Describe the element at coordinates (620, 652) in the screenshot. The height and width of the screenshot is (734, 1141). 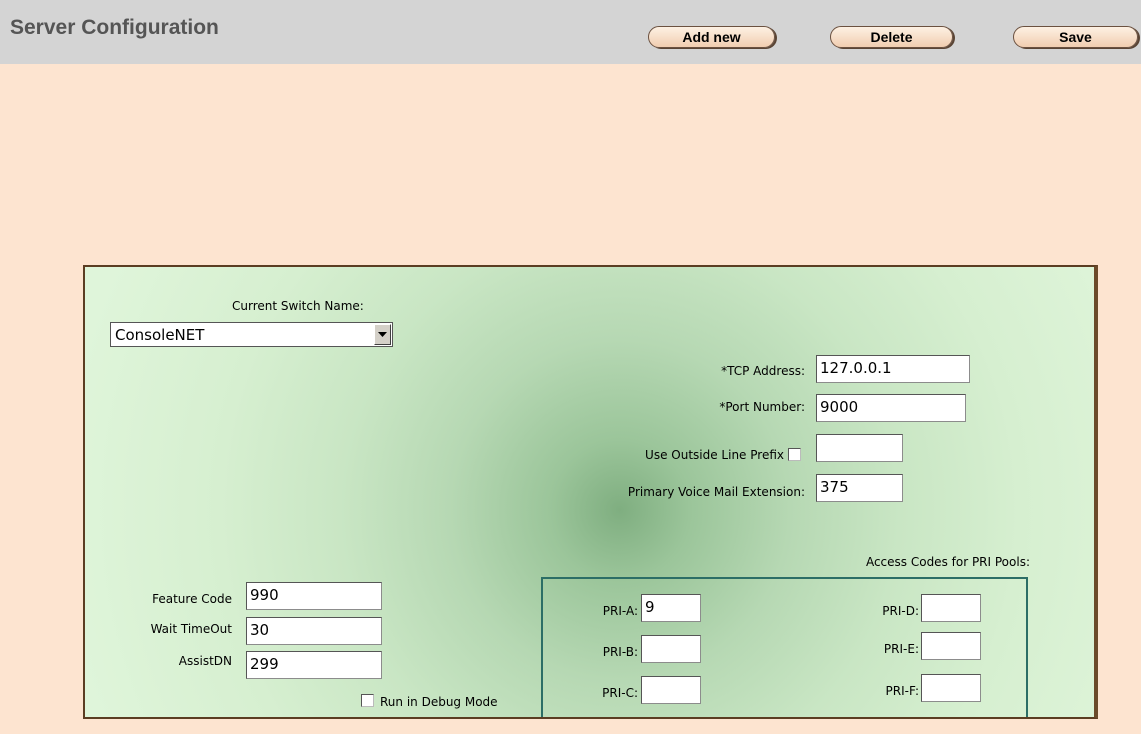
I see `pri-b-label: PRI-B:` at that location.